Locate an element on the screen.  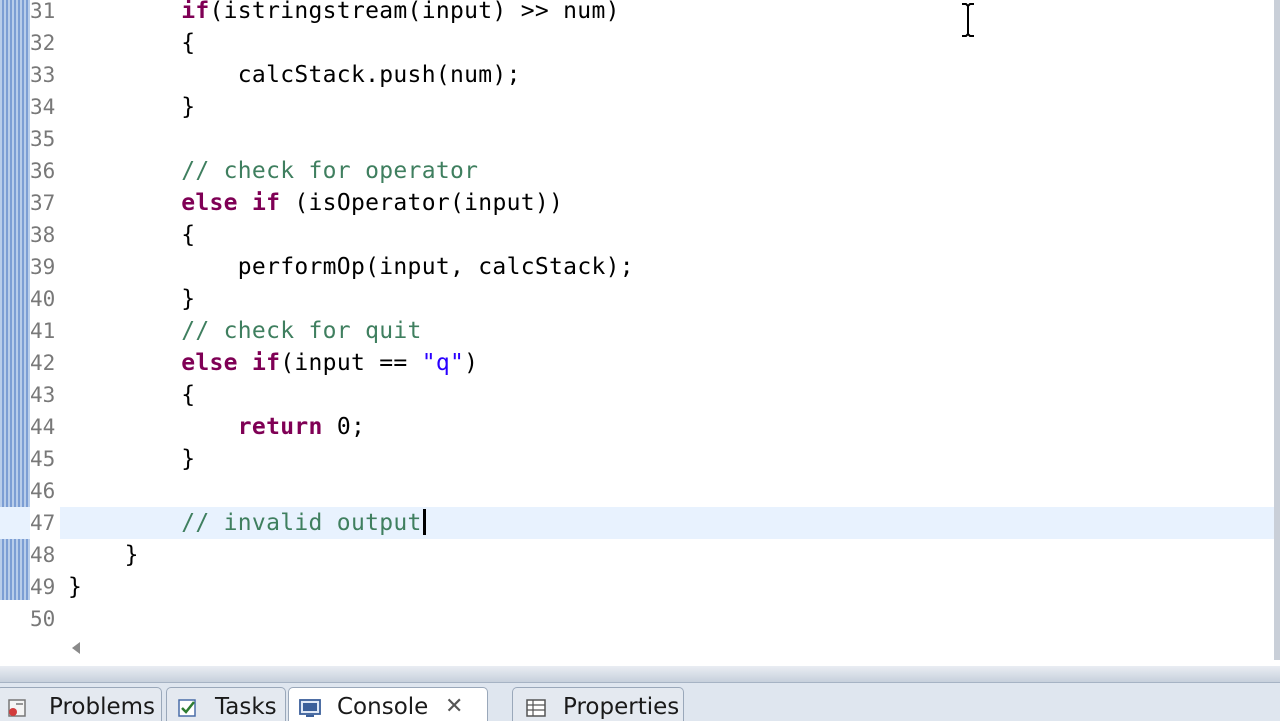
code-line: 41 // check for quit is located at coordinates (637, 331).